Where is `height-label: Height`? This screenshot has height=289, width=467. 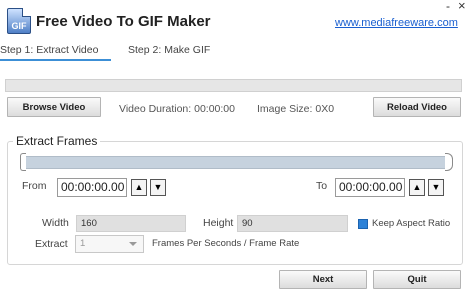
height-label: Height is located at coordinates (218, 223).